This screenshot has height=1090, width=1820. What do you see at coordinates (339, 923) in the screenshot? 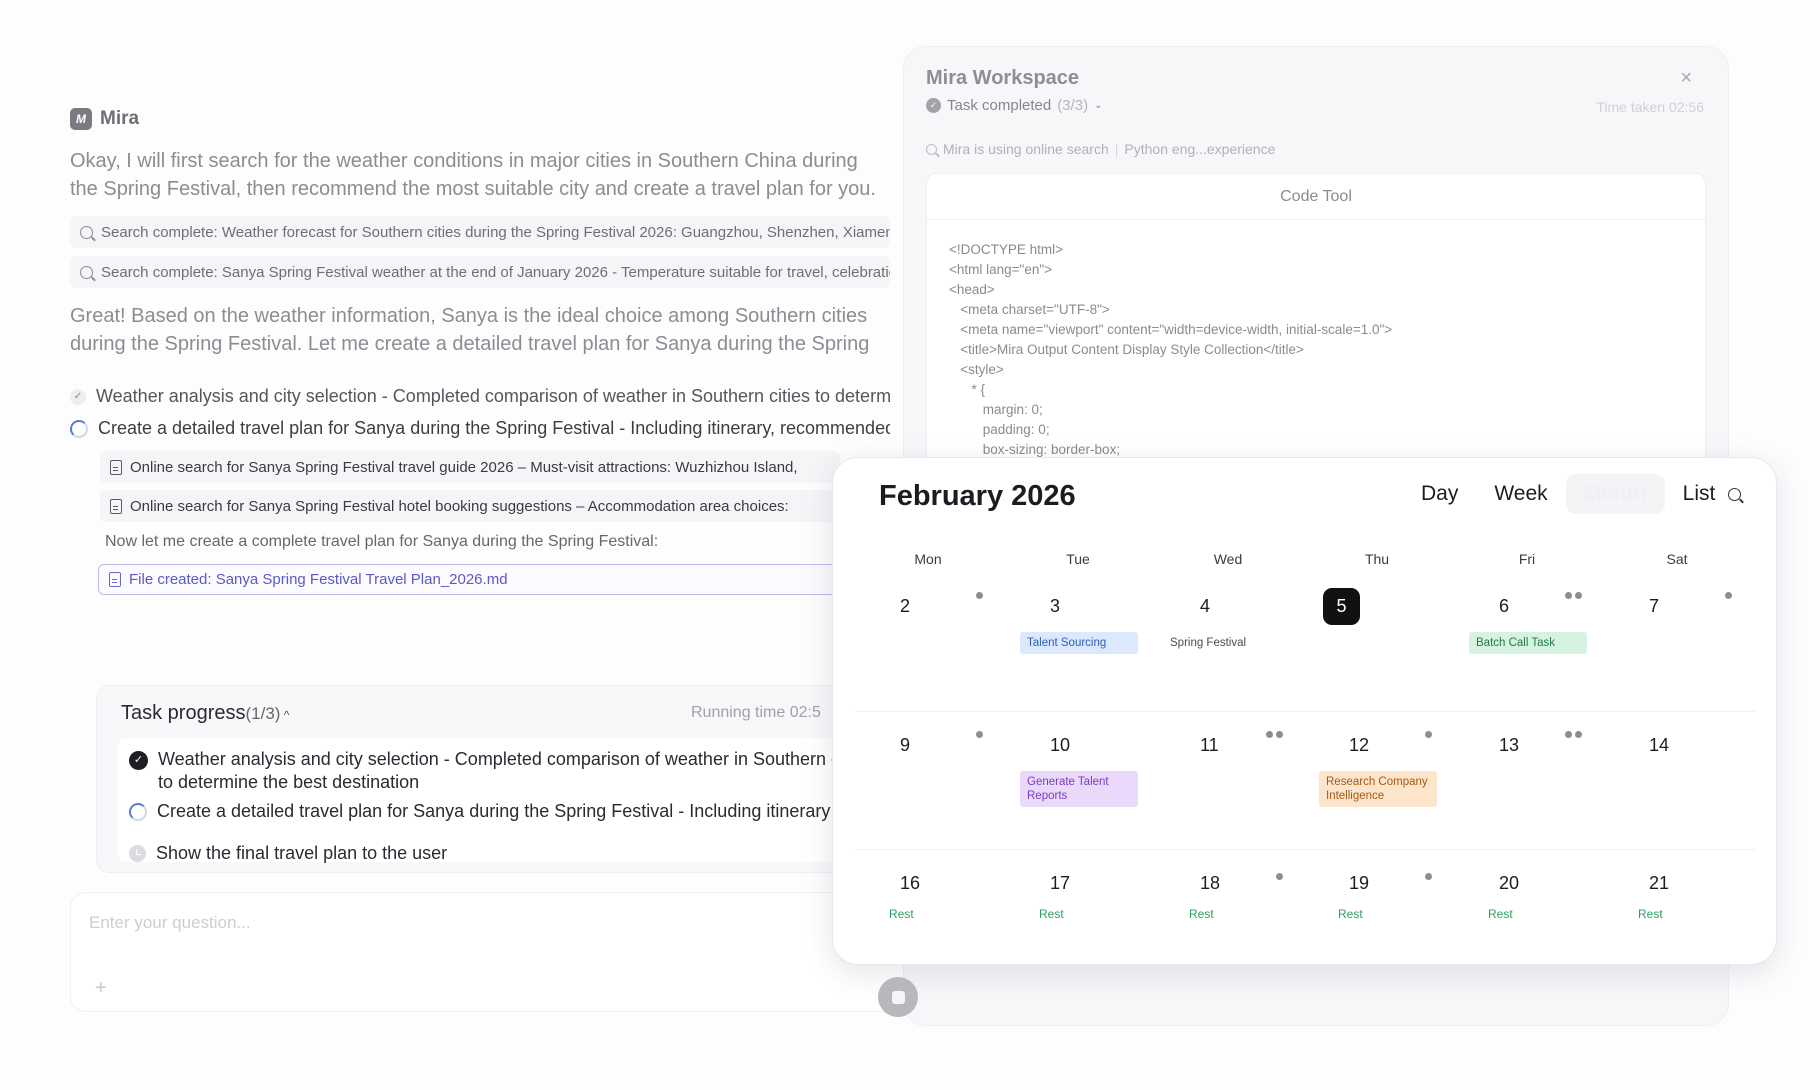
I see `question-input` at bounding box center [339, 923].